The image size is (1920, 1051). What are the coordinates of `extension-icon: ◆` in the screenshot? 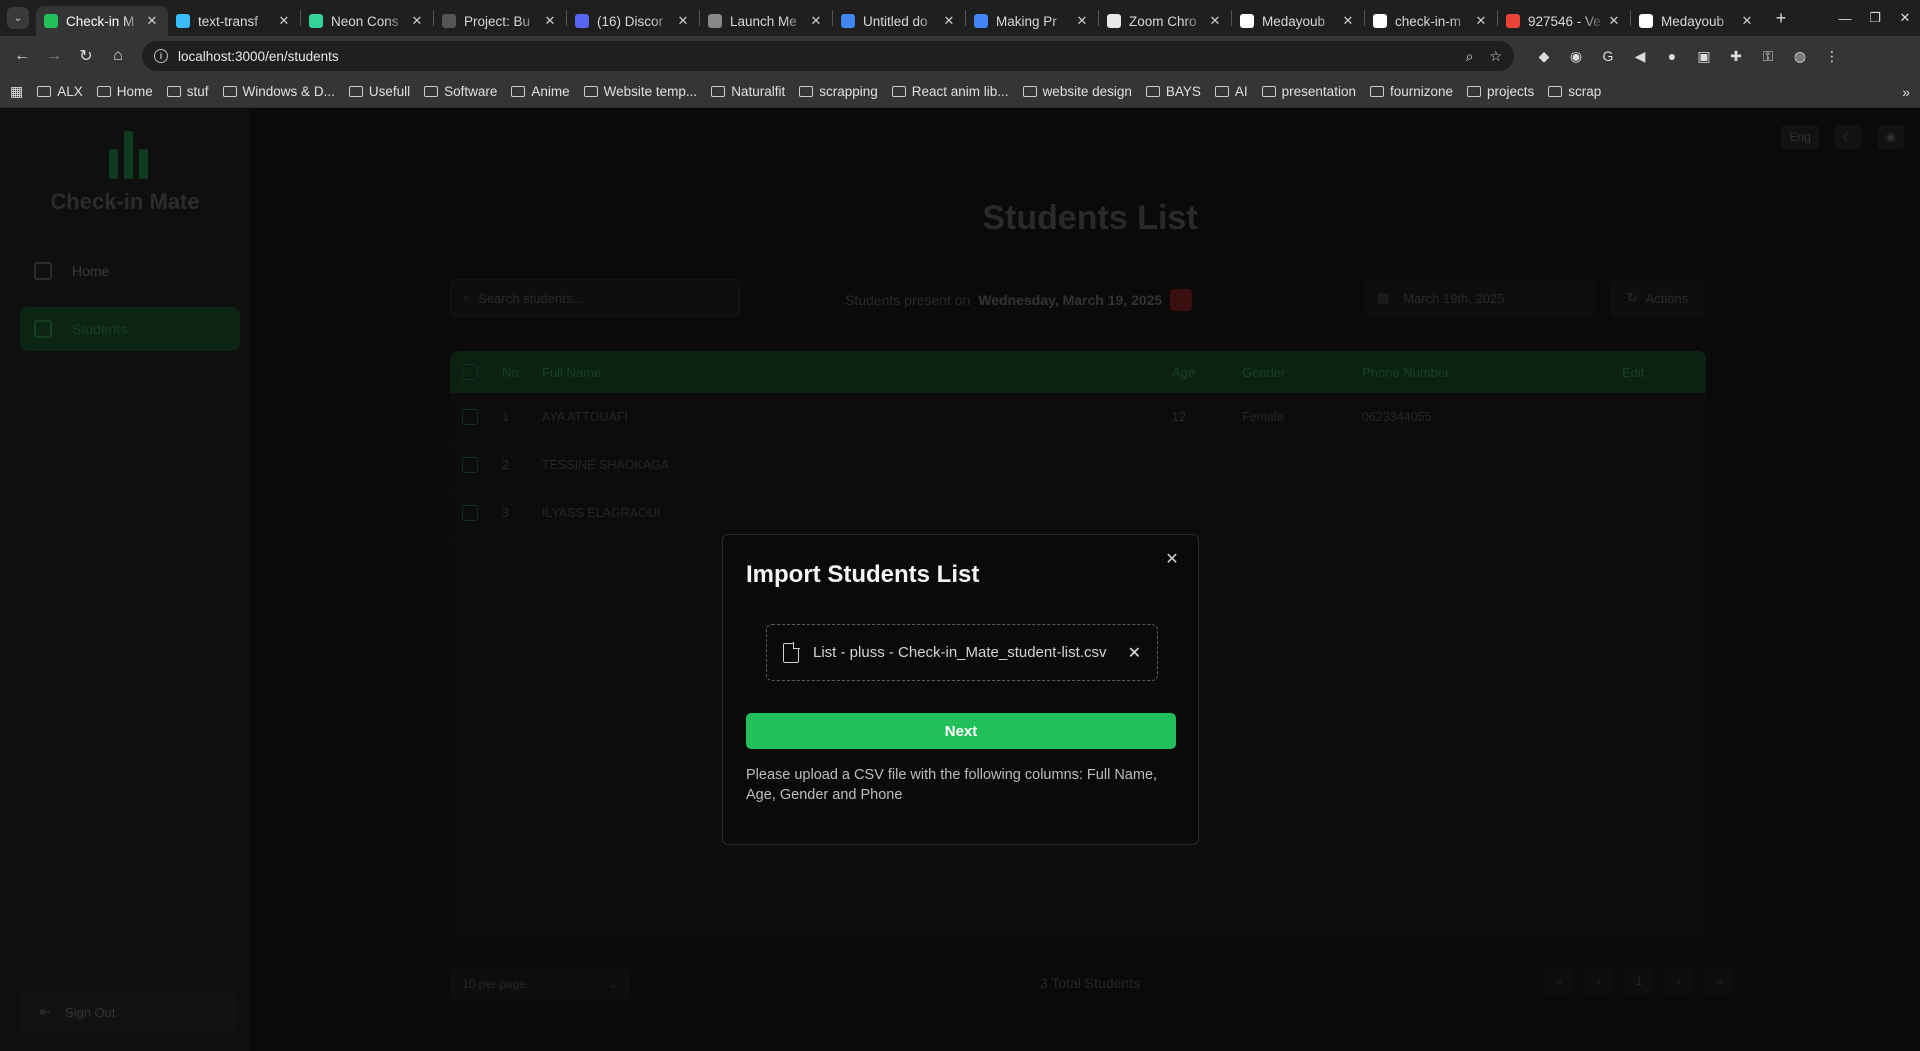 It's located at (1544, 56).